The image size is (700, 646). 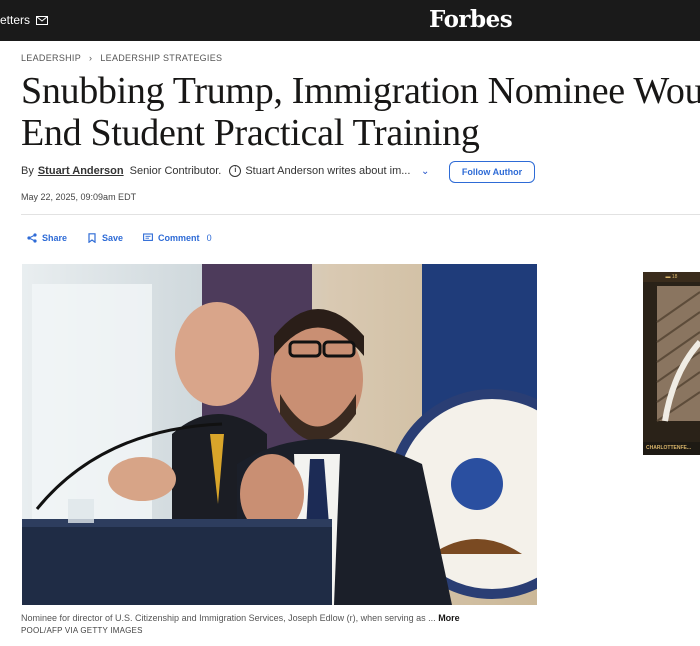 What do you see at coordinates (671, 277) in the screenshot?
I see `ad-top-strip: ▬ 18` at bounding box center [671, 277].